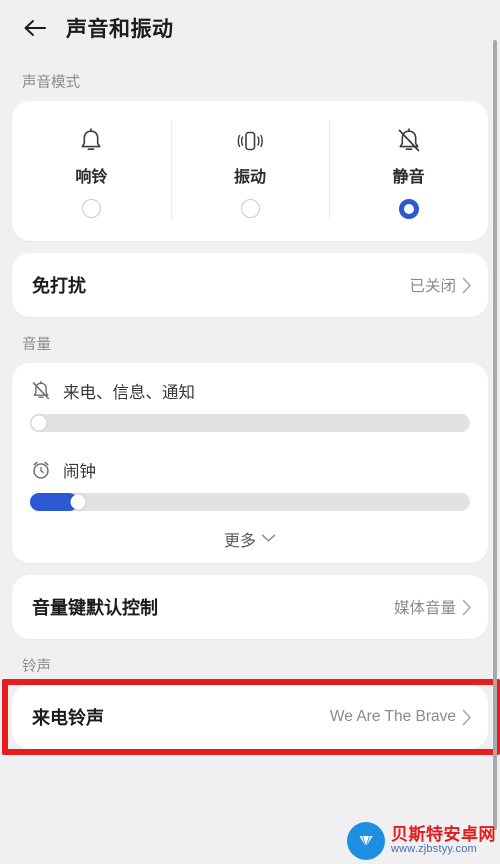 The image size is (500, 864). I want to click on sound-mode-ring-radio, so click(91, 208).